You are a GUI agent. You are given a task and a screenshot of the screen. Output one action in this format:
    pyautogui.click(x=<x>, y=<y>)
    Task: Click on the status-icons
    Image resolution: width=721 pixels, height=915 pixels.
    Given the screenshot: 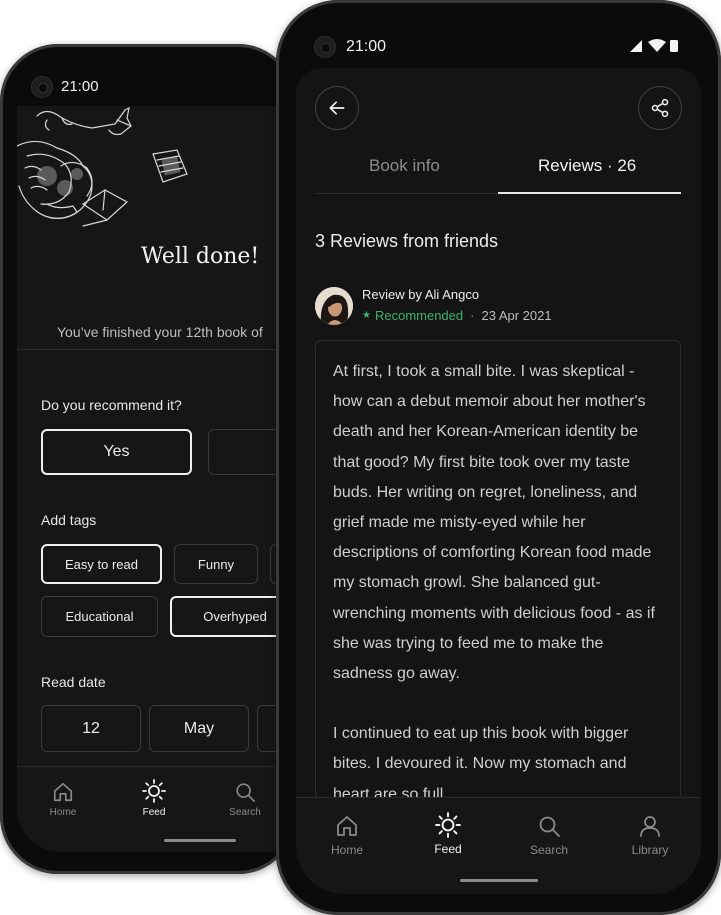 What is the action you would take?
    pyautogui.click(x=654, y=45)
    